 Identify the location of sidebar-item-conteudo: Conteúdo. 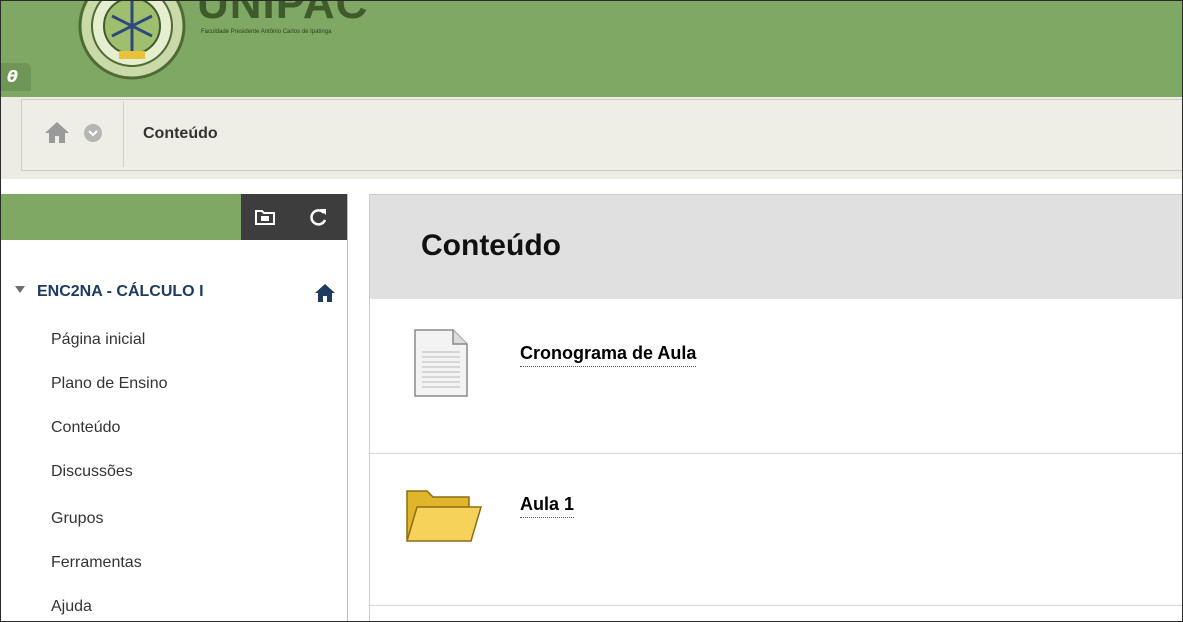
(85, 428).